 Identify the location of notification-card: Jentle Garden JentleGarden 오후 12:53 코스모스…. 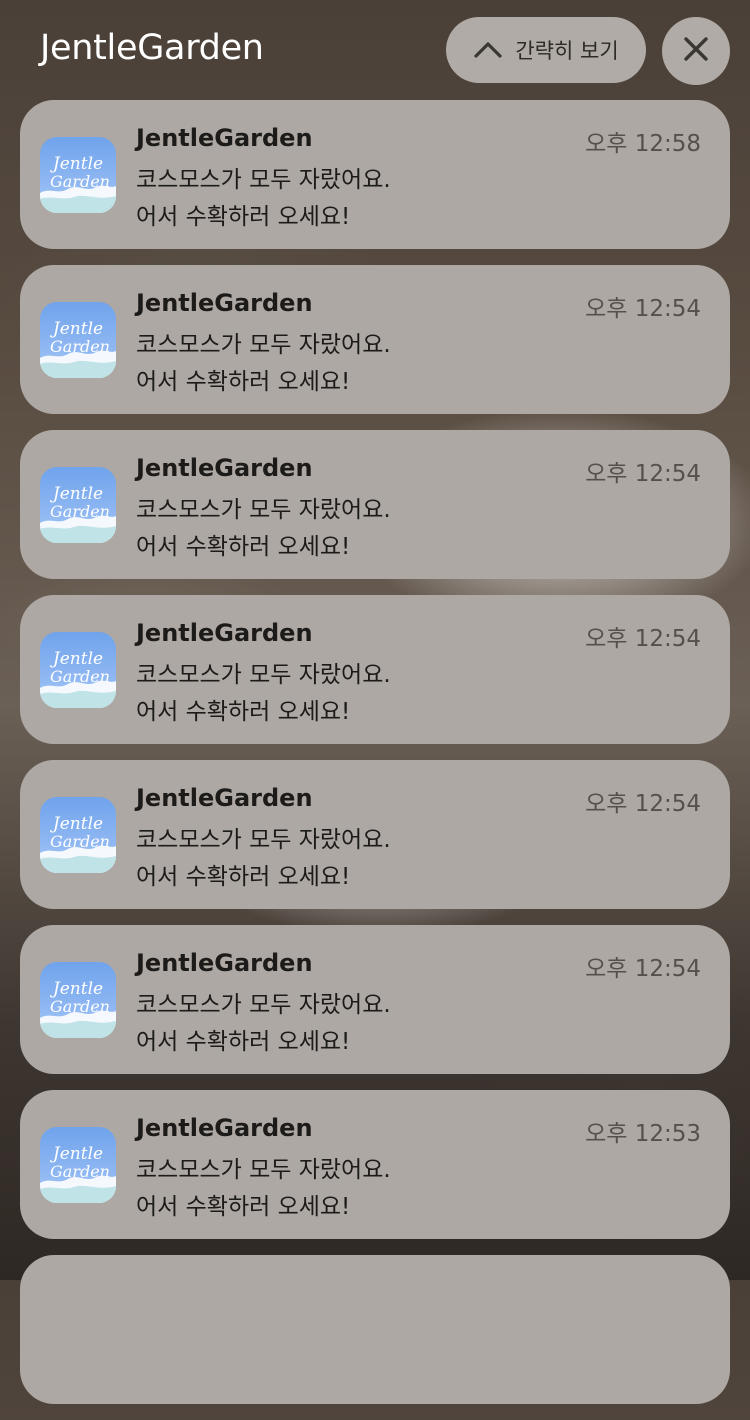
(375, 1164).